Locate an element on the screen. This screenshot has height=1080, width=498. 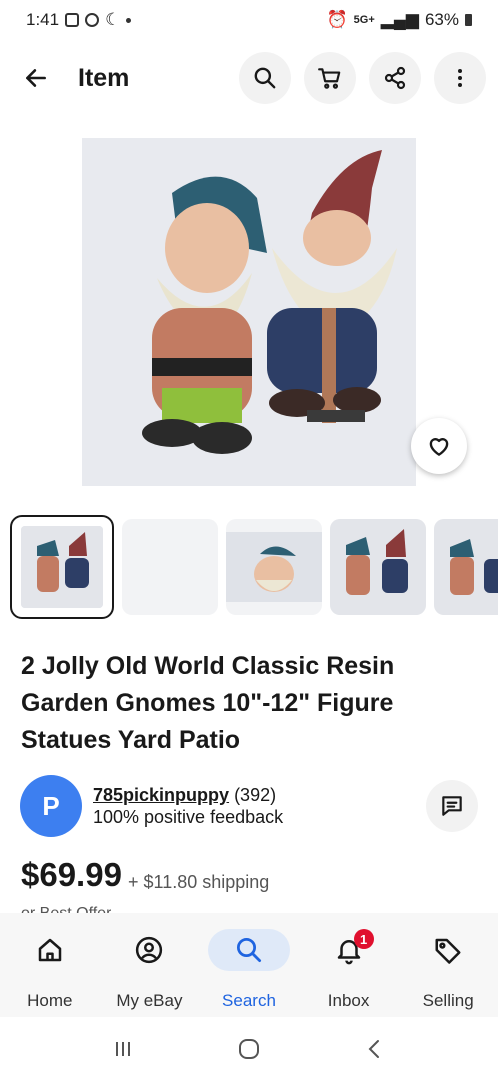
profile-icon is located at coordinates (149, 950).